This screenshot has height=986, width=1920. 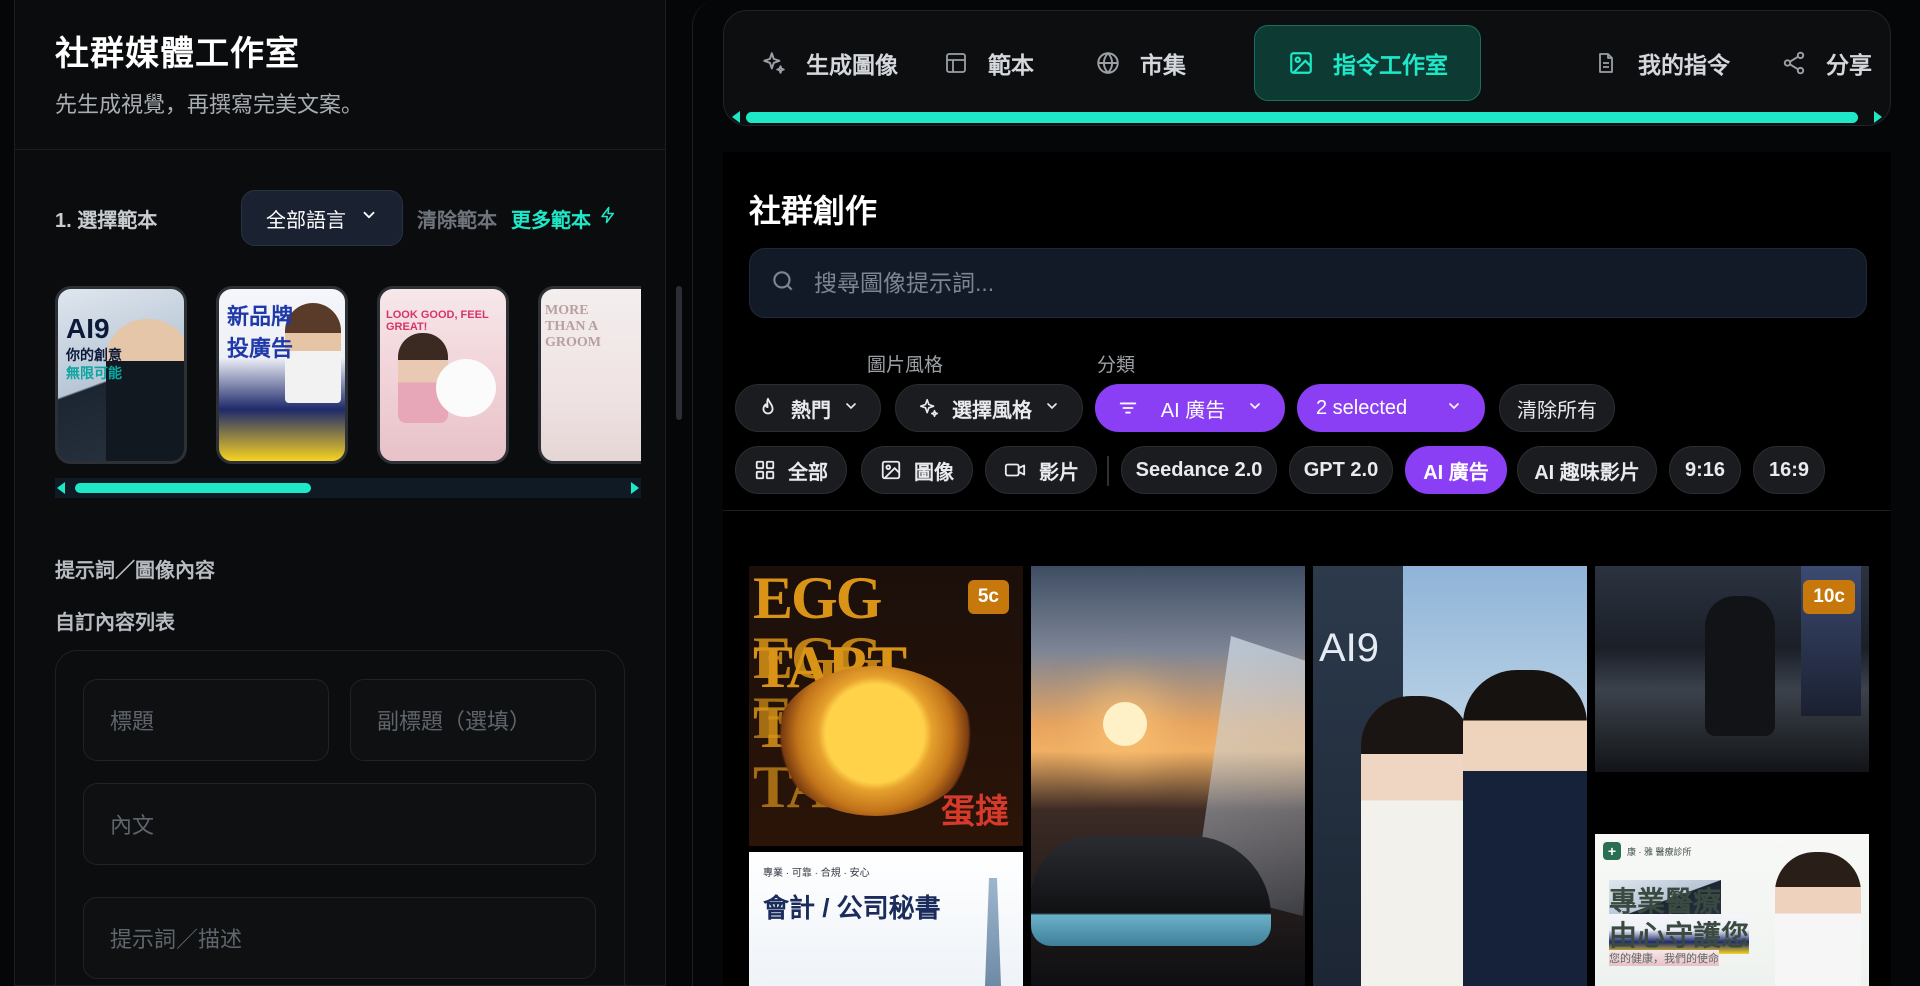 I want to click on style-filter-dropdown: 選擇風格, so click(x=989, y=408).